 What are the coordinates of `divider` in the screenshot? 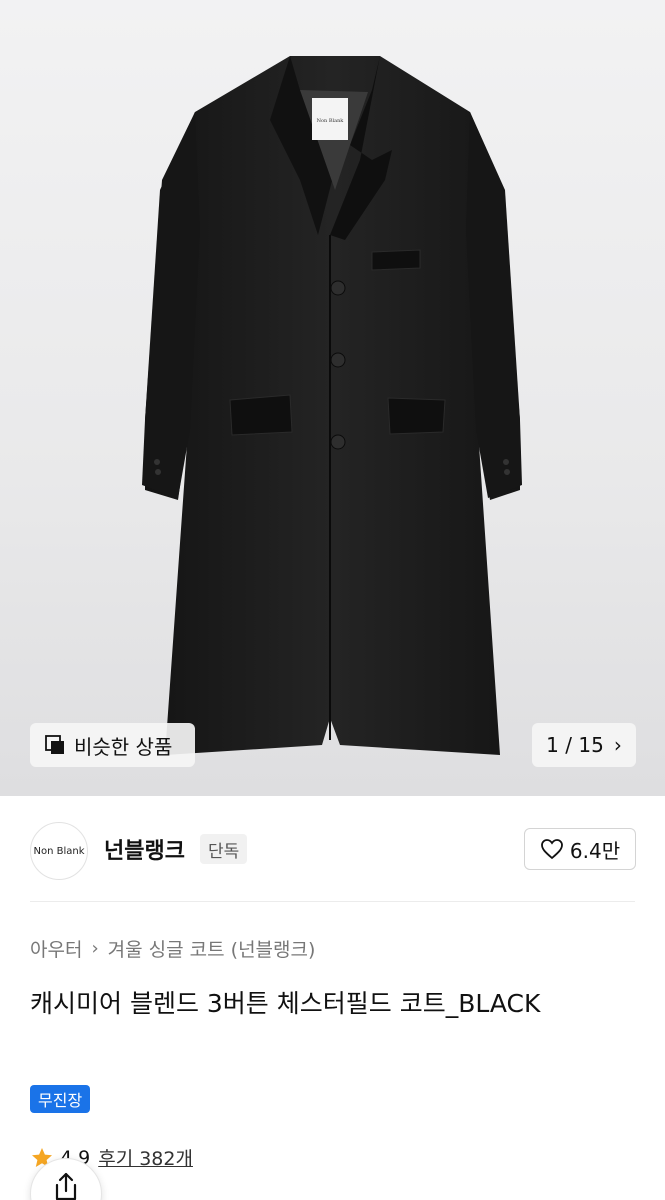 It's located at (332, 901).